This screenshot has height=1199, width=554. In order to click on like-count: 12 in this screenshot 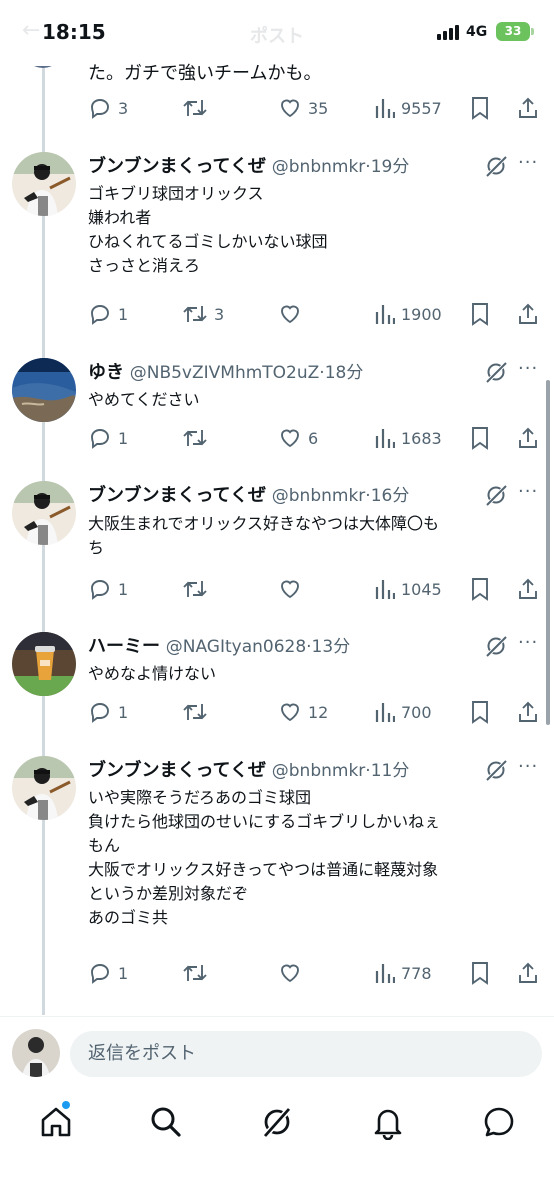, I will do `click(318, 712)`.